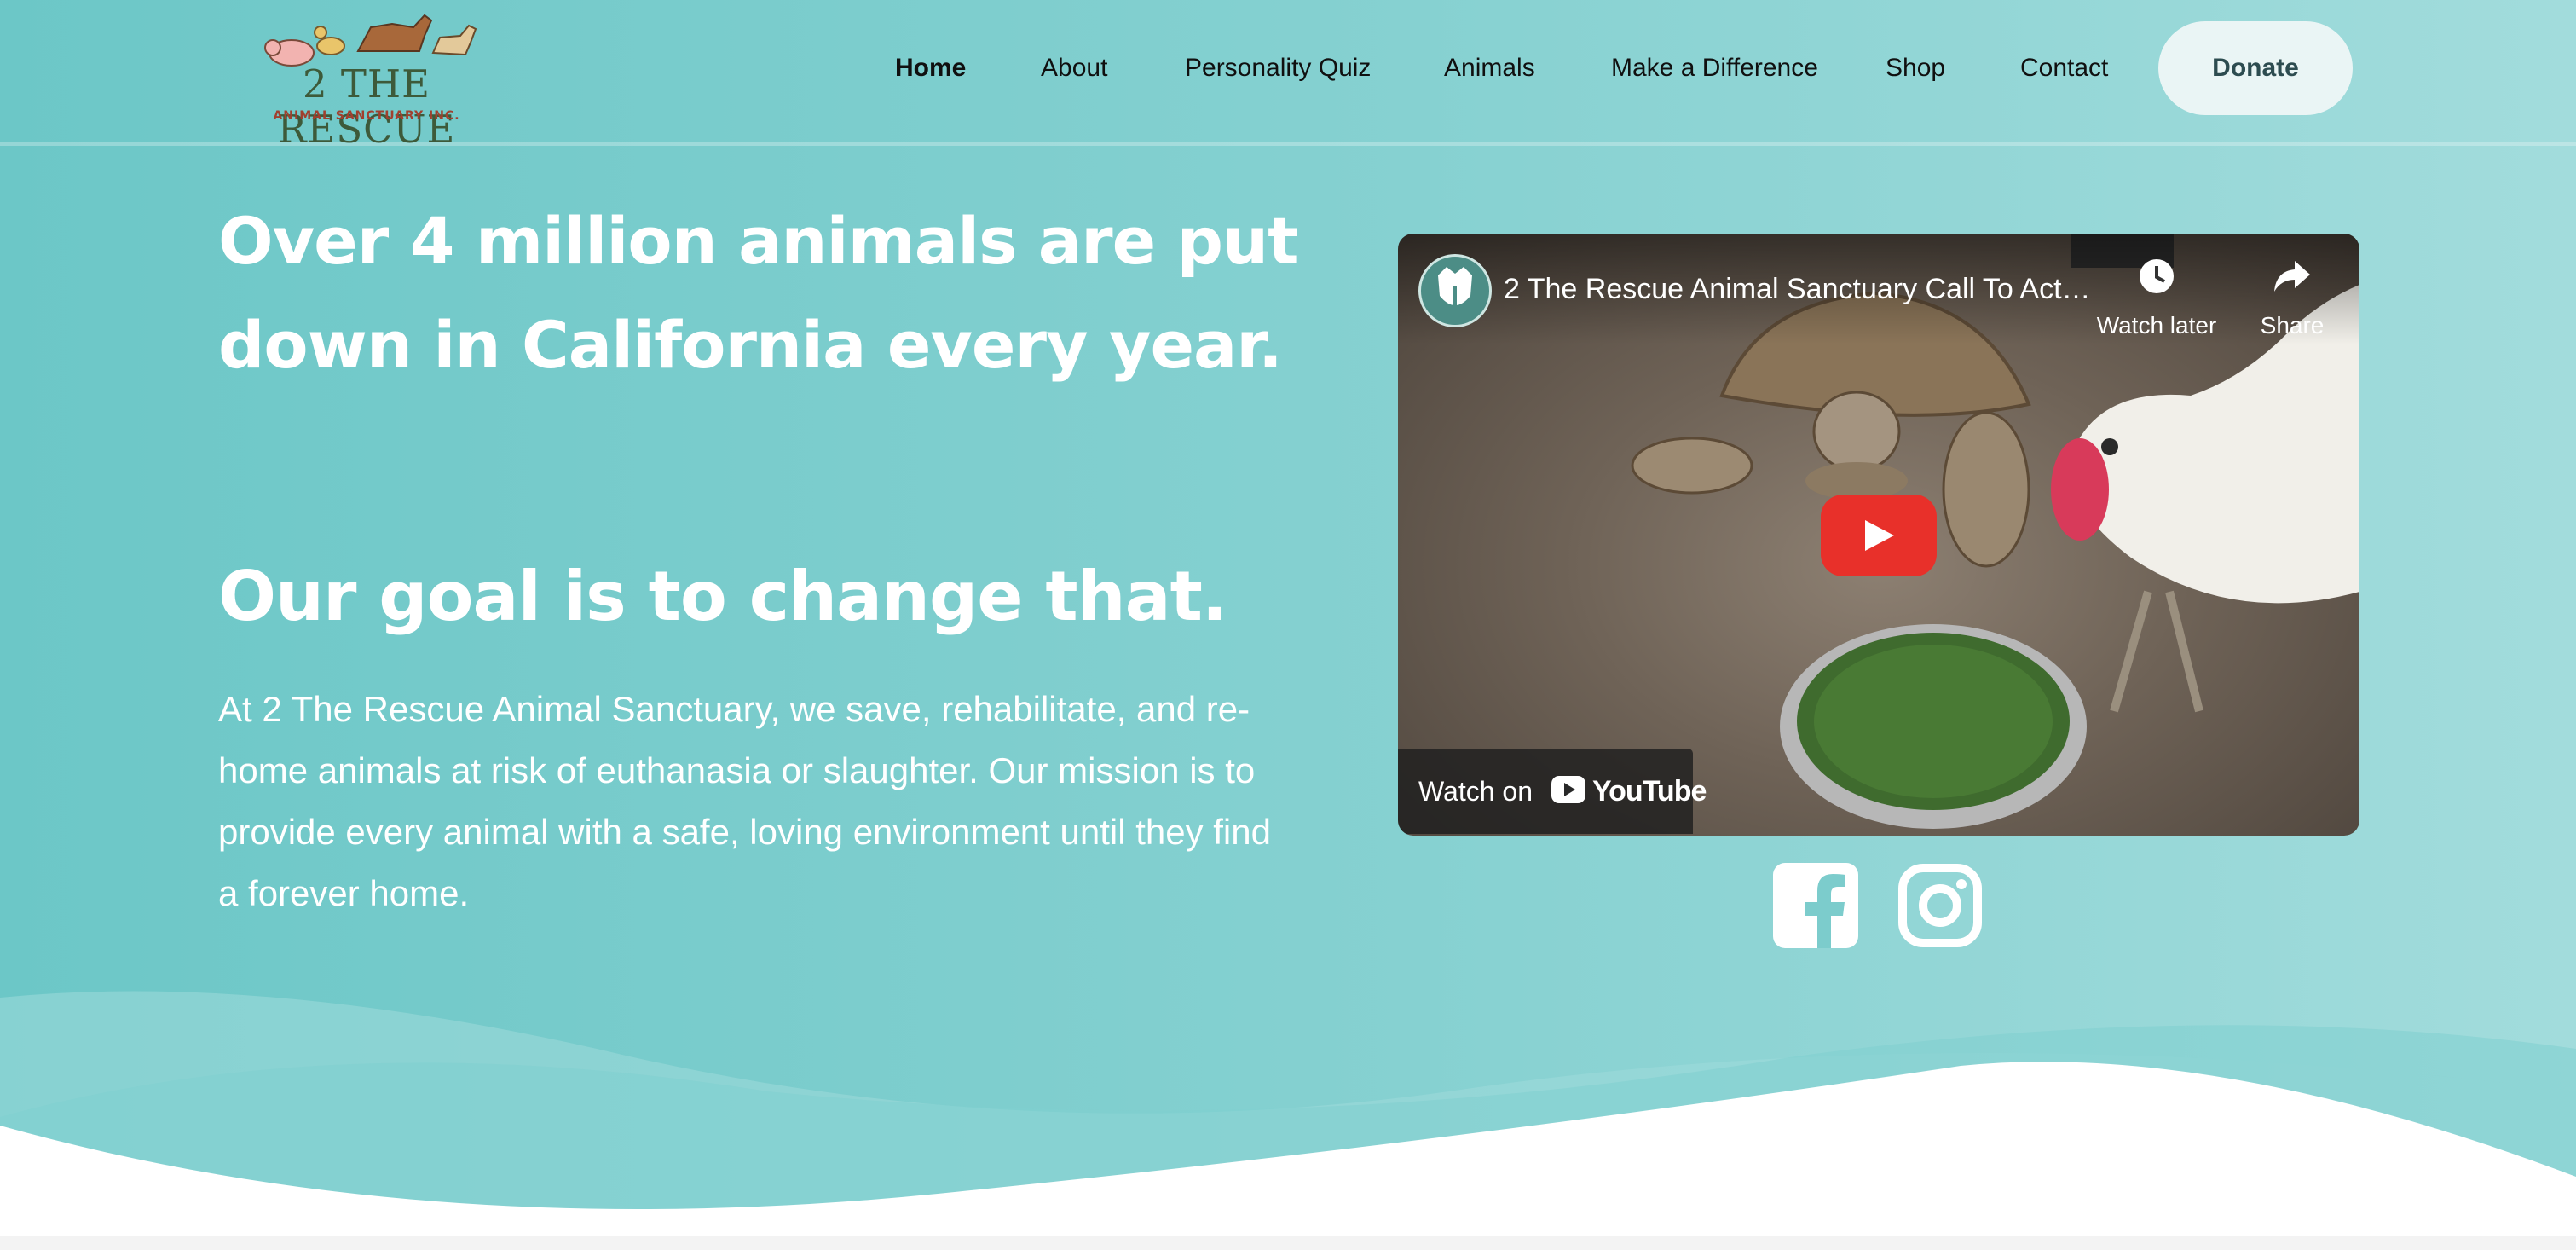 This screenshot has height=1250, width=2576. What do you see at coordinates (1455, 290) in the screenshot?
I see `channel-avatar` at bounding box center [1455, 290].